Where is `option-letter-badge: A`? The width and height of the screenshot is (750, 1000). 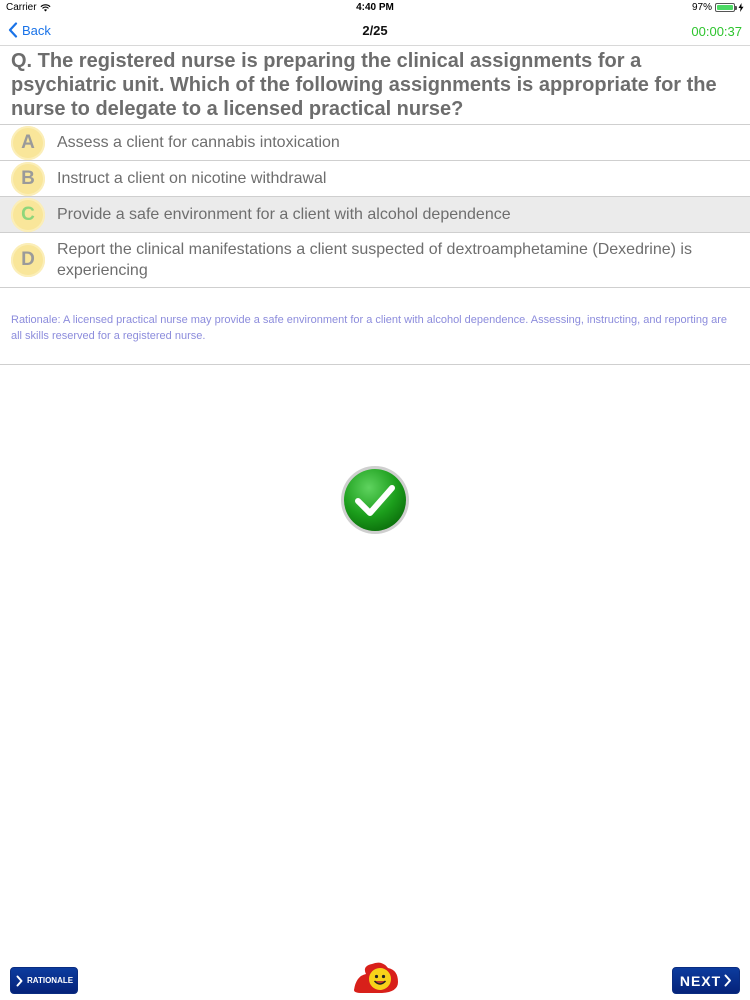
option-letter-badge: A is located at coordinates (28, 142).